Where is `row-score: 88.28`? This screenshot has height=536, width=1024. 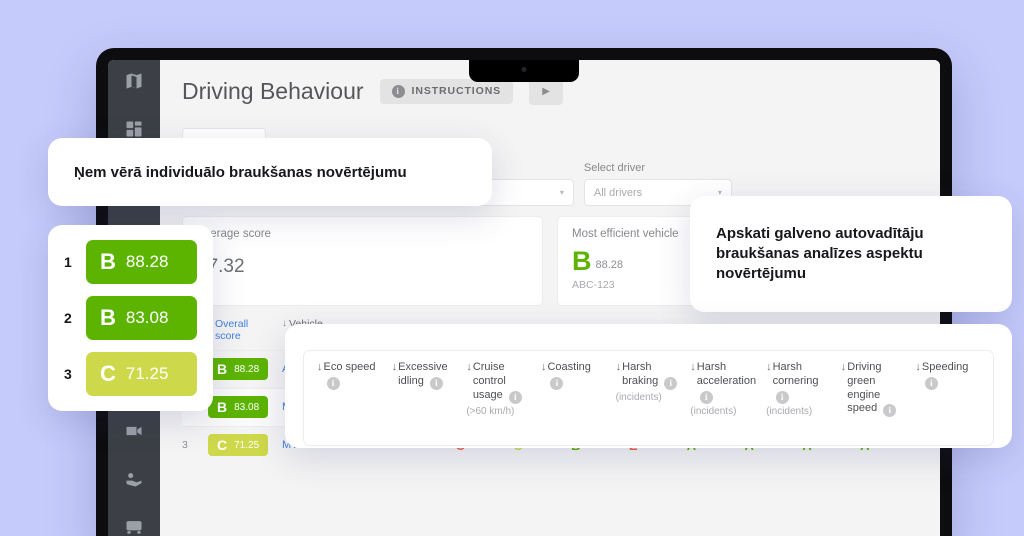
row-score: 88.28 is located at coordinates (247, 369).